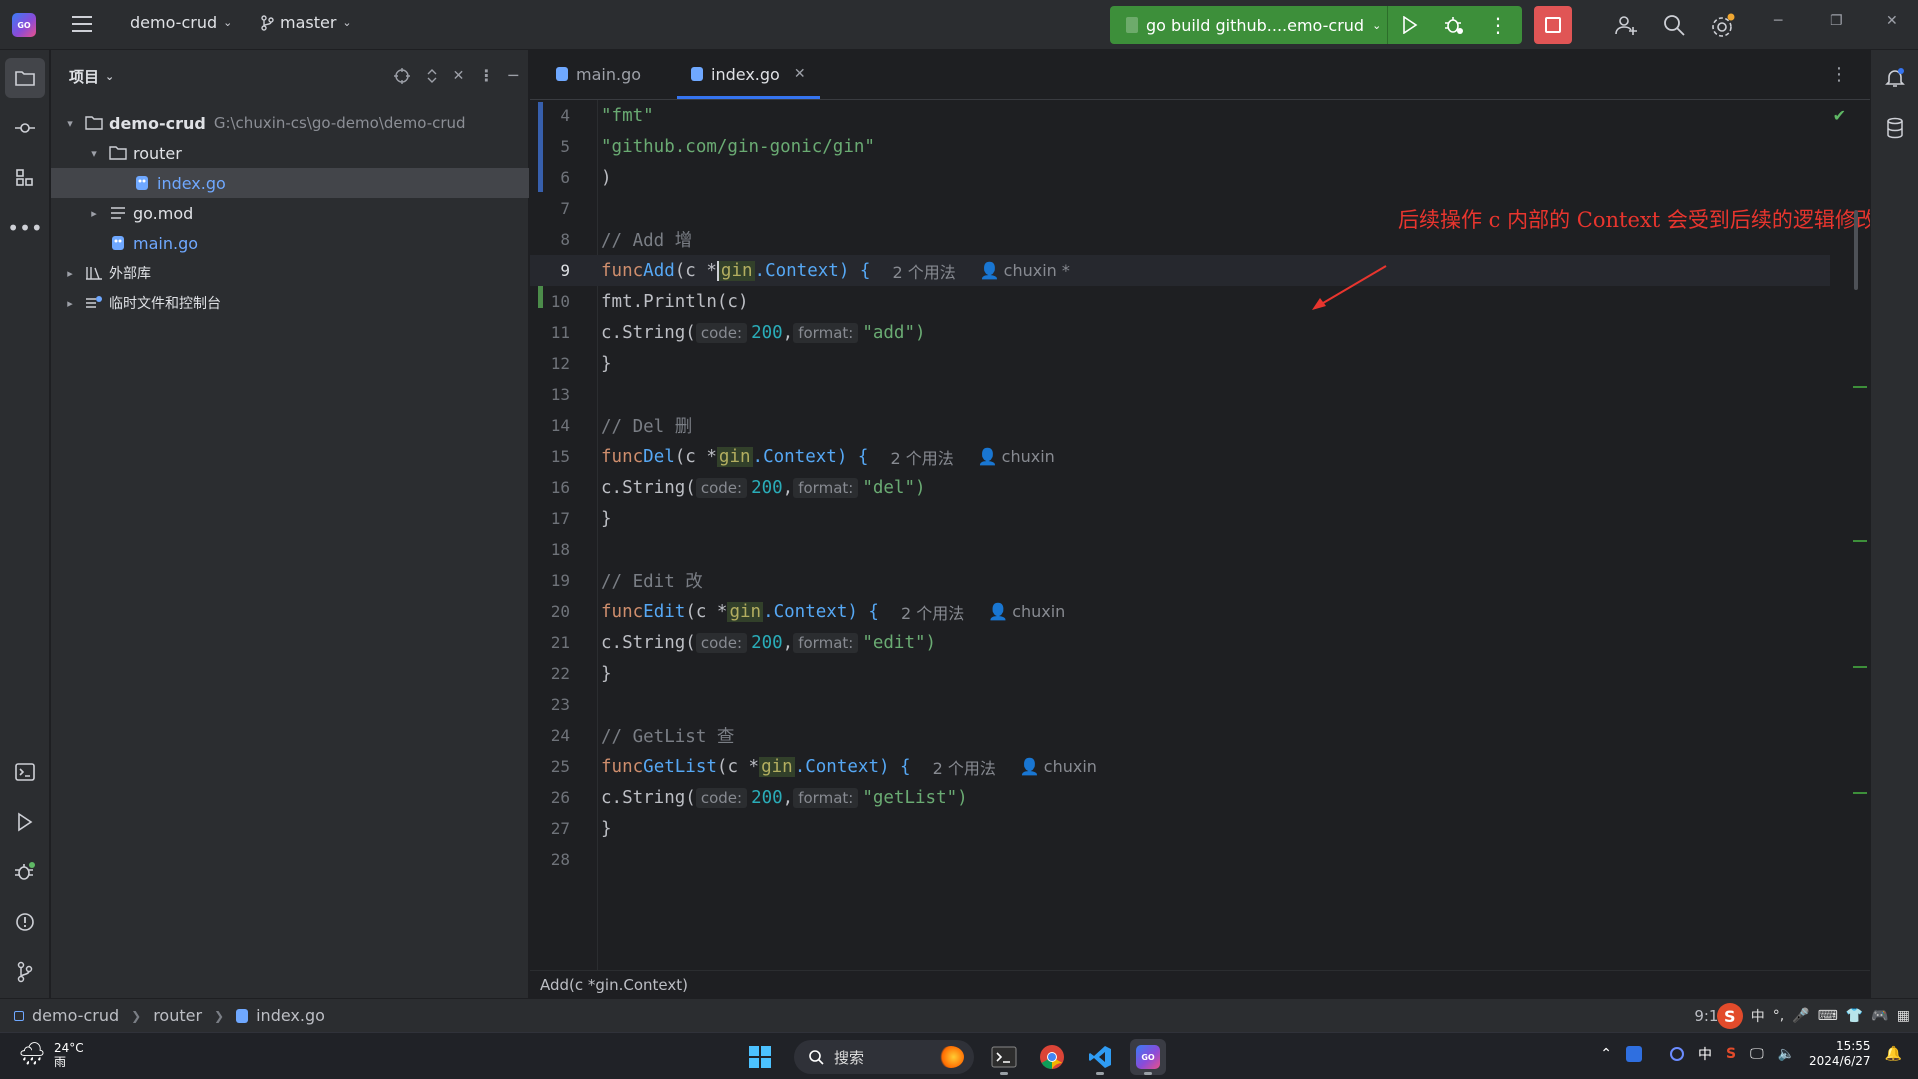  I want to click on search-icon, so click(1674, 25).